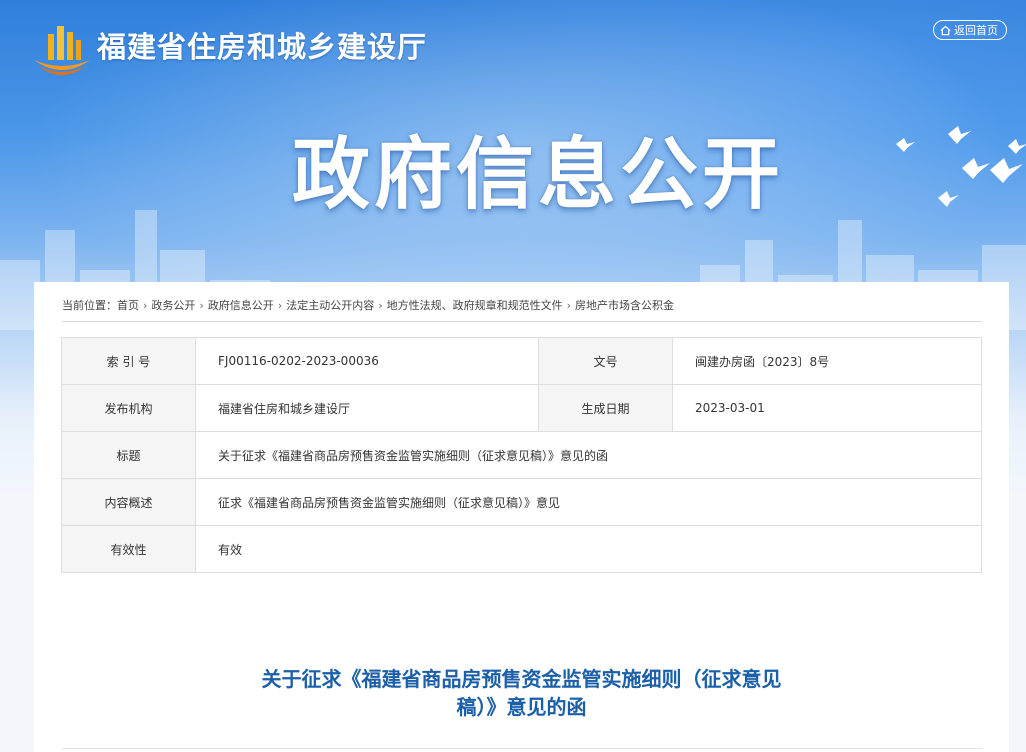  I want to click on site-name: 福建省住房和城乡建设厅, so click(262, 45).